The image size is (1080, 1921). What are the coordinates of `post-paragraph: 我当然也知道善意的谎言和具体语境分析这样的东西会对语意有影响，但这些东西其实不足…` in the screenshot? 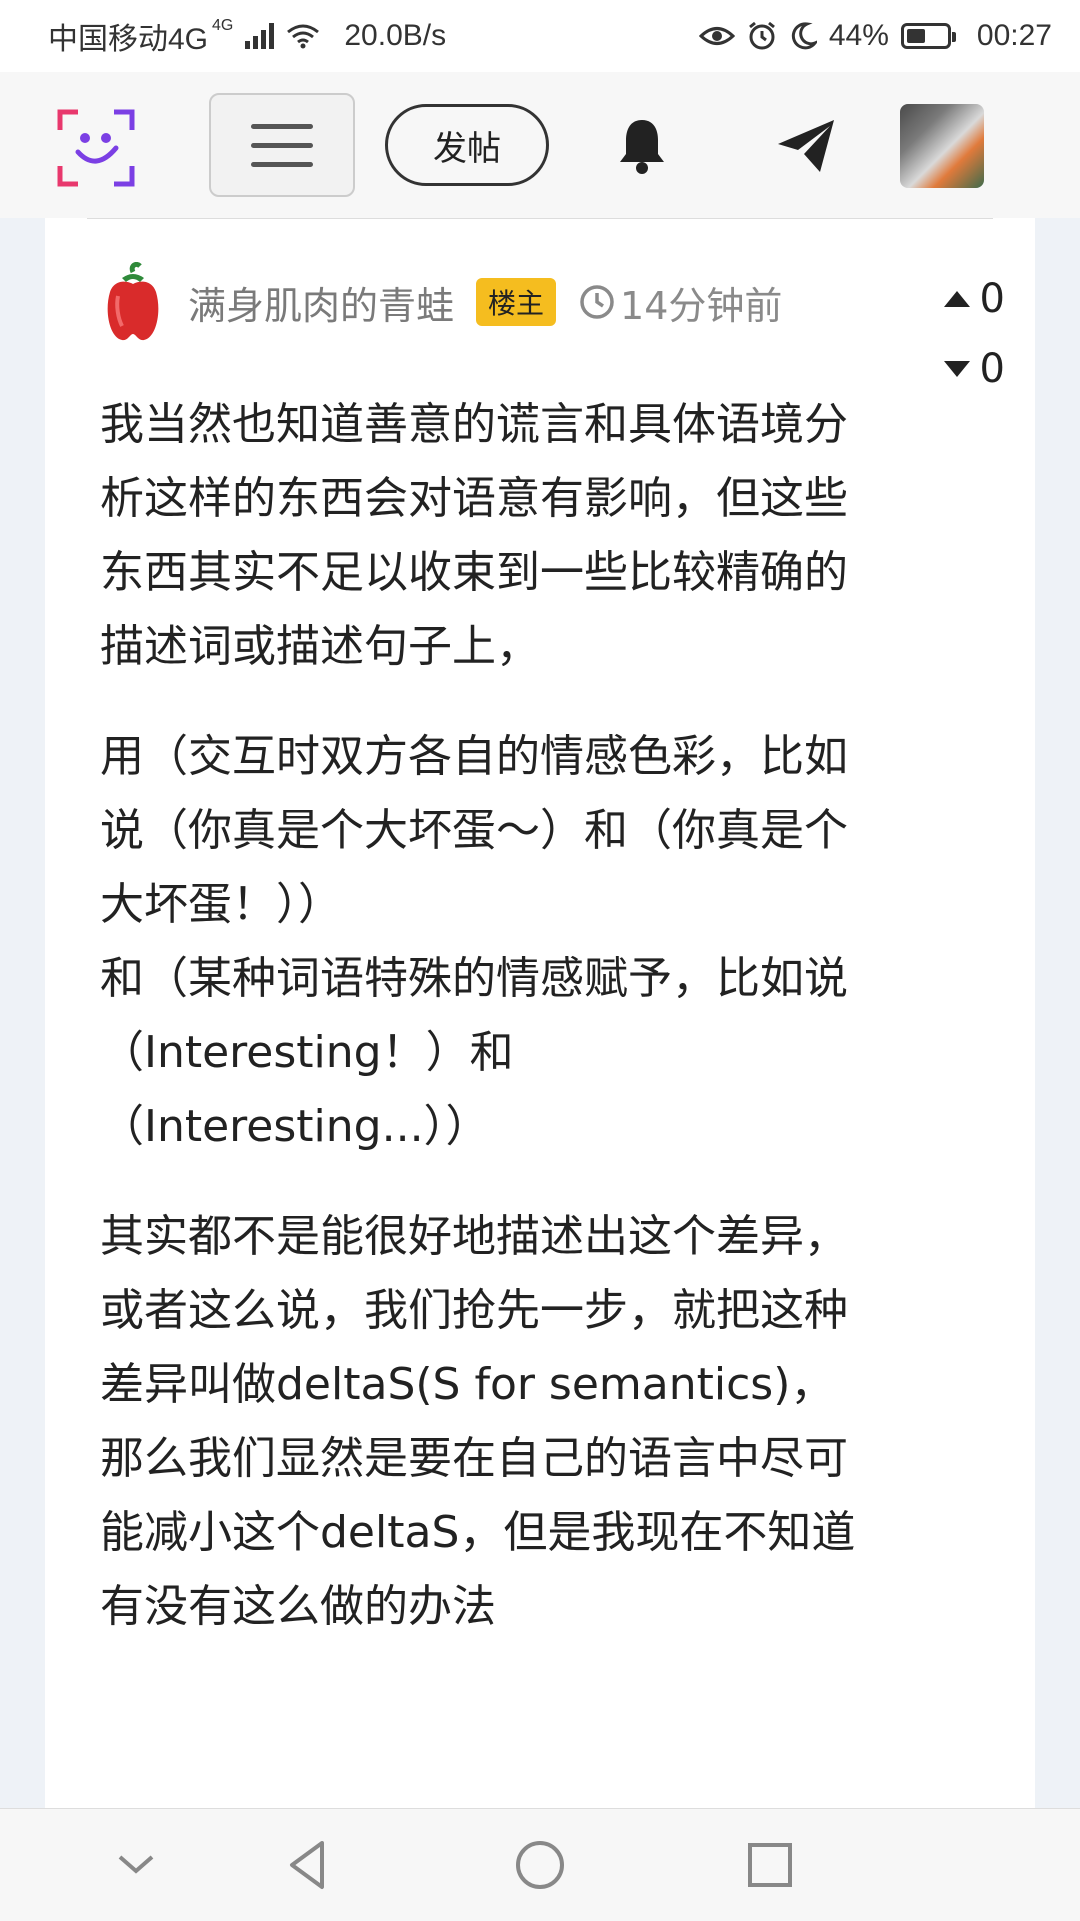 It's located at (474, 535).